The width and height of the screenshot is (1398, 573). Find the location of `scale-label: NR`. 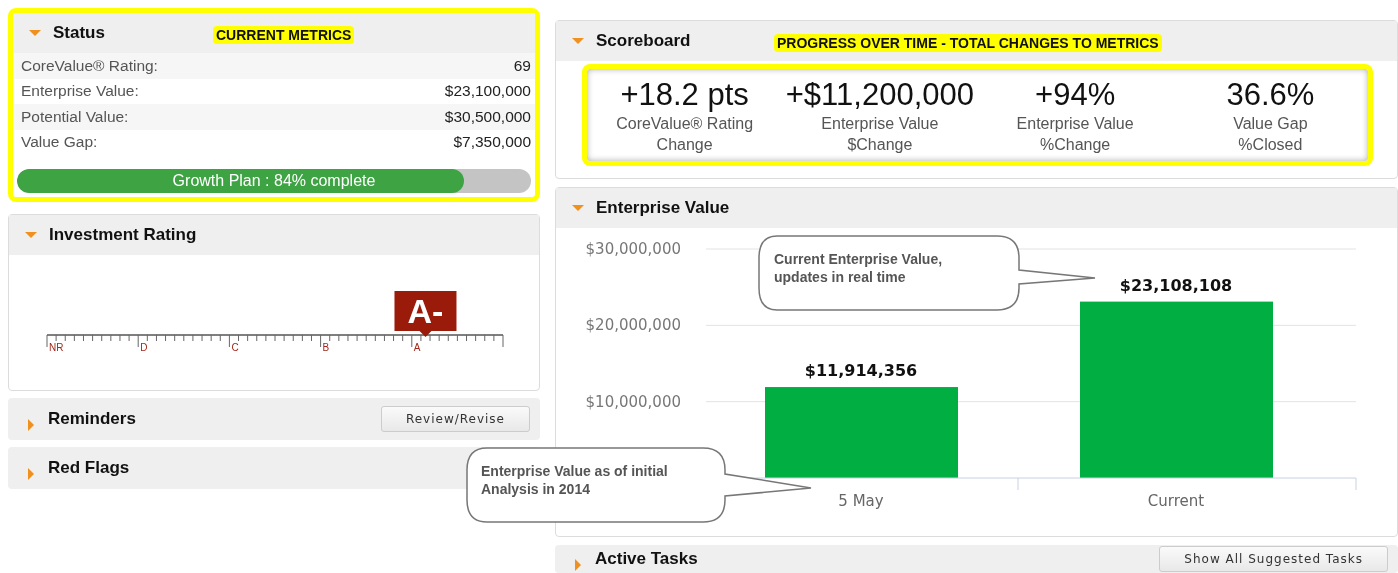

scale-label: NR is located at coordinates (56, 347).